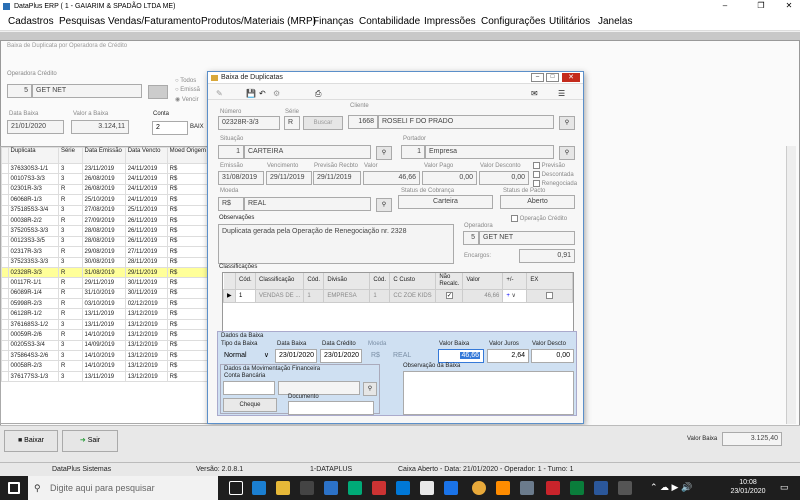 The width and height of the screenshot is (800, 500). What do you see at coordinates (567, 123) in the screenshot?
I see `cliente-search-button: ⚲` at bounding box center [567, 123].